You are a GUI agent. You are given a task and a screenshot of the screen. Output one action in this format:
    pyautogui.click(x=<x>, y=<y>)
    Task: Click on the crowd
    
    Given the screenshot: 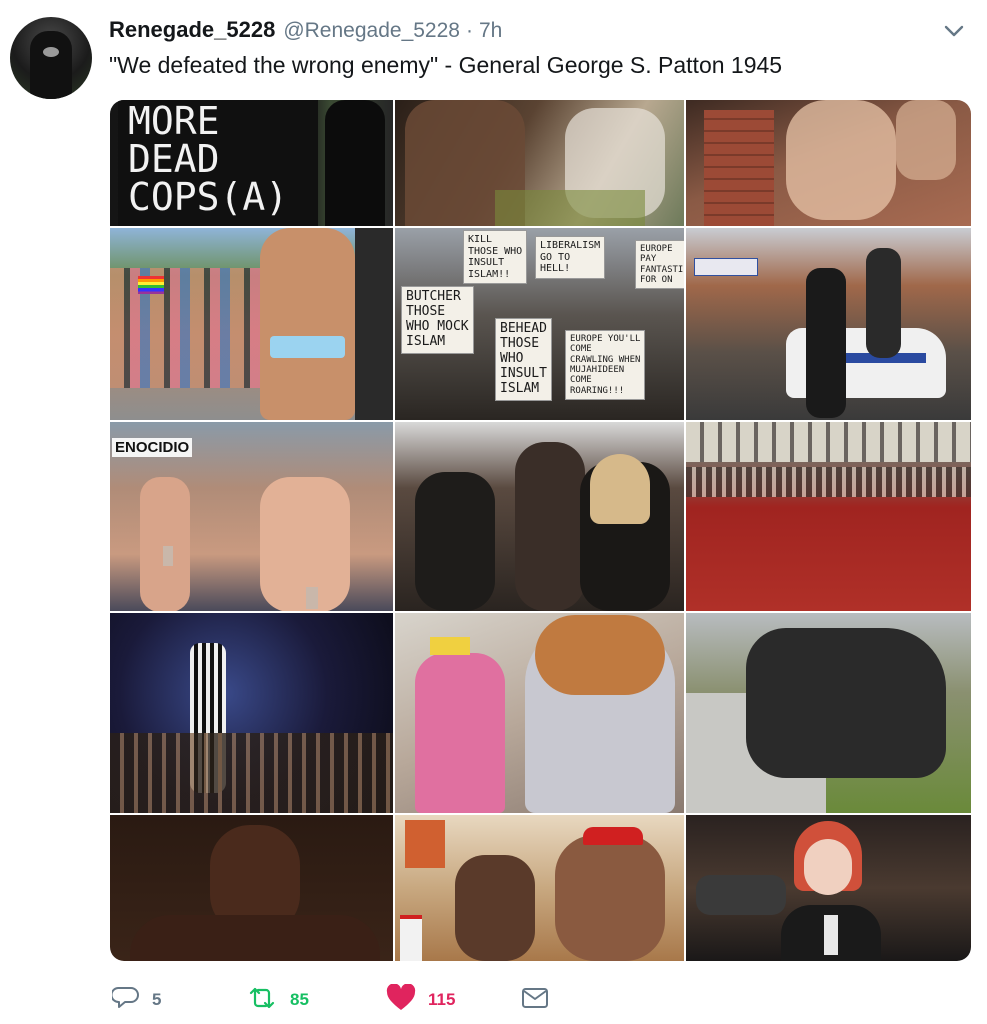 What is the action you would take?
    pyautogui.click(x=185, y=328)
    